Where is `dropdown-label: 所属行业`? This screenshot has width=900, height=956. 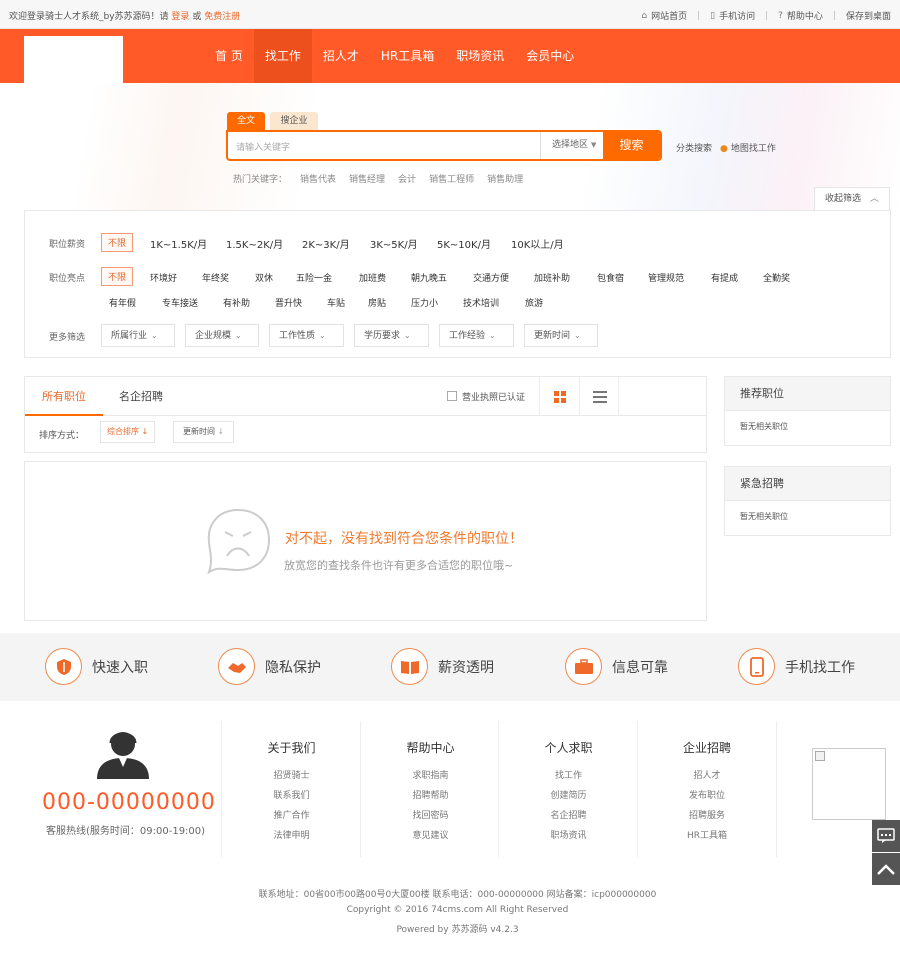 dropdown-label: 所属行业 is located at coordinates (129, 336).